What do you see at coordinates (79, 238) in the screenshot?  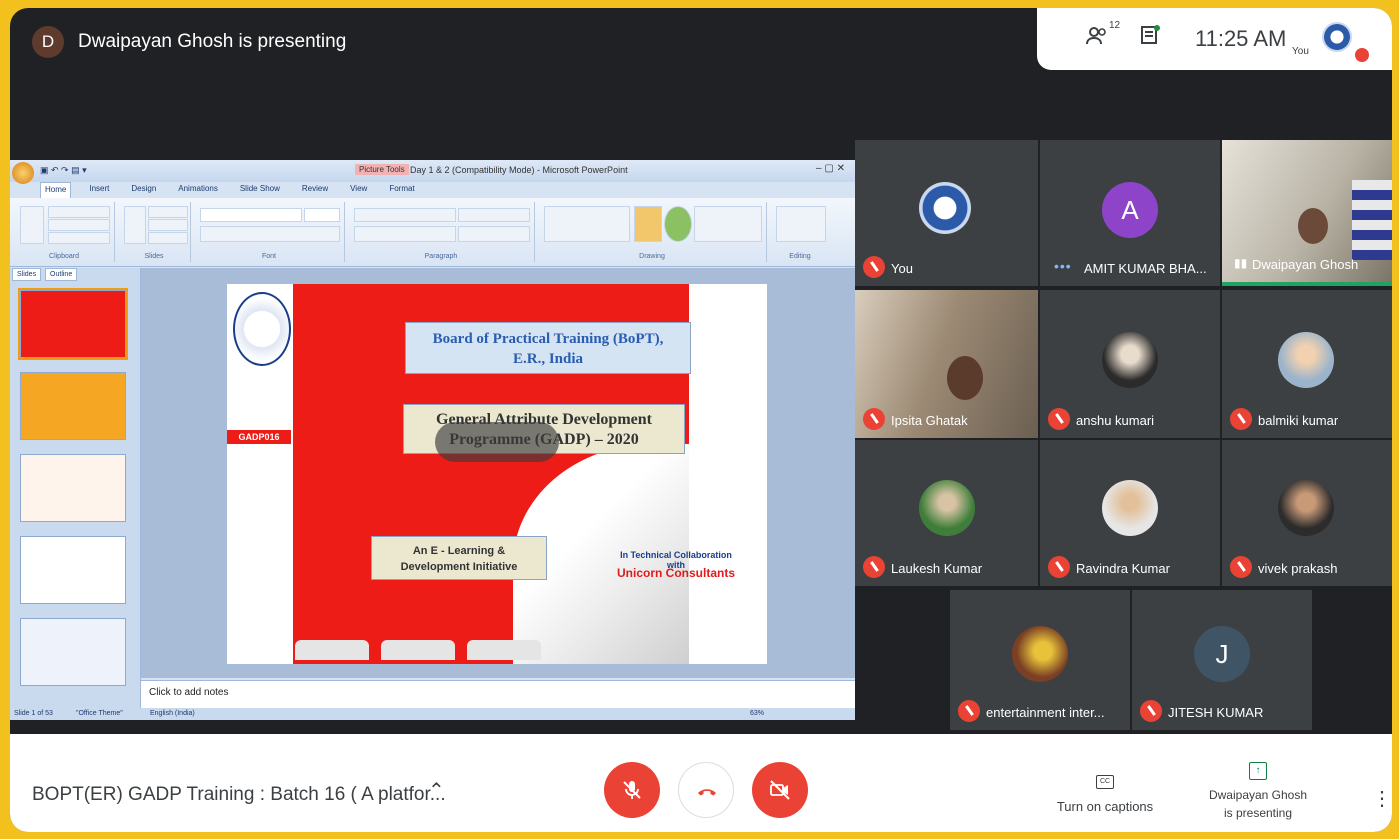 I see `format-painter-button` at bounding box center [79, 238].